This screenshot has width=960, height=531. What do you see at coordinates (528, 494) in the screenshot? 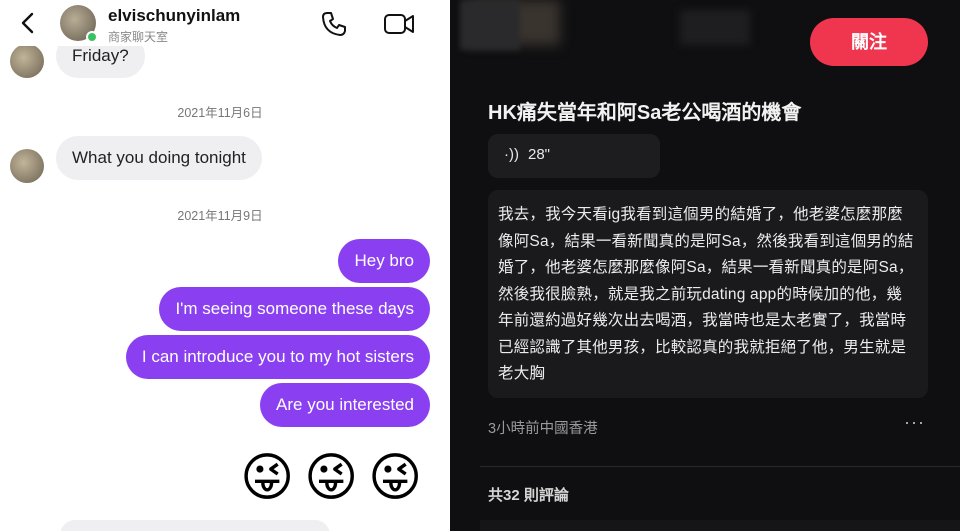
I see `comments-count: 共32 則評論` at bounding box center [528, 494].